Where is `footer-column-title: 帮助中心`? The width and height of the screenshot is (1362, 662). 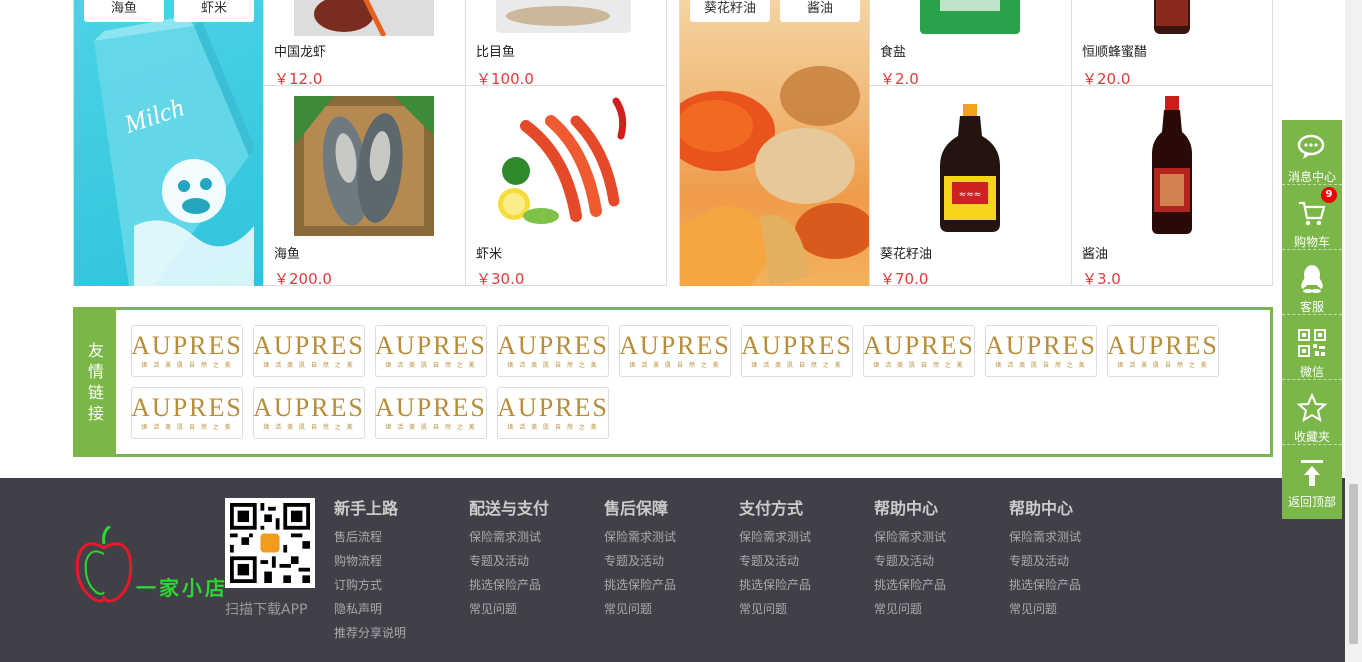
footer-column-title: 帮助中心 is located at coordinates (1041, 508).